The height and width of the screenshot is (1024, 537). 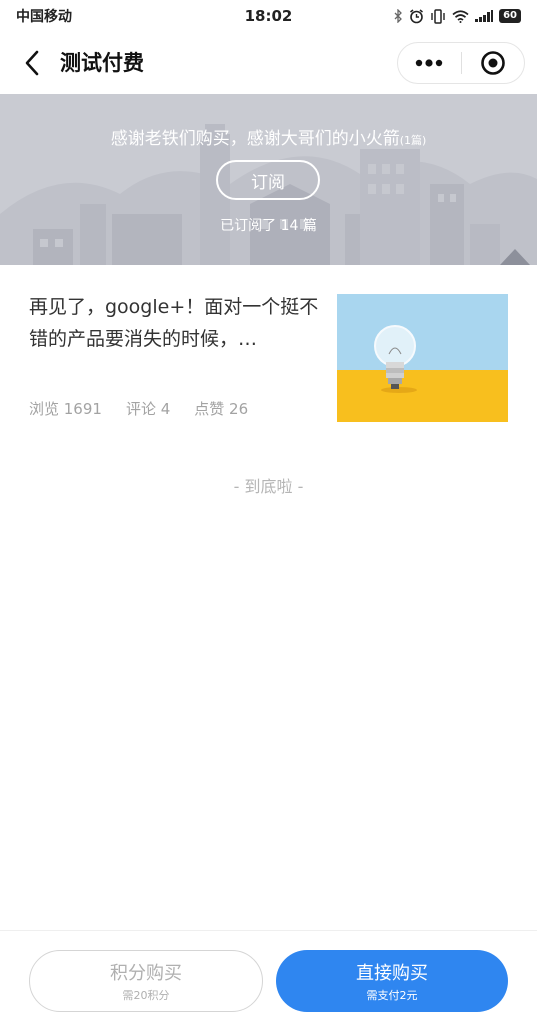 I want to click on miniprogram-capsule, so click(x=461, y=63).